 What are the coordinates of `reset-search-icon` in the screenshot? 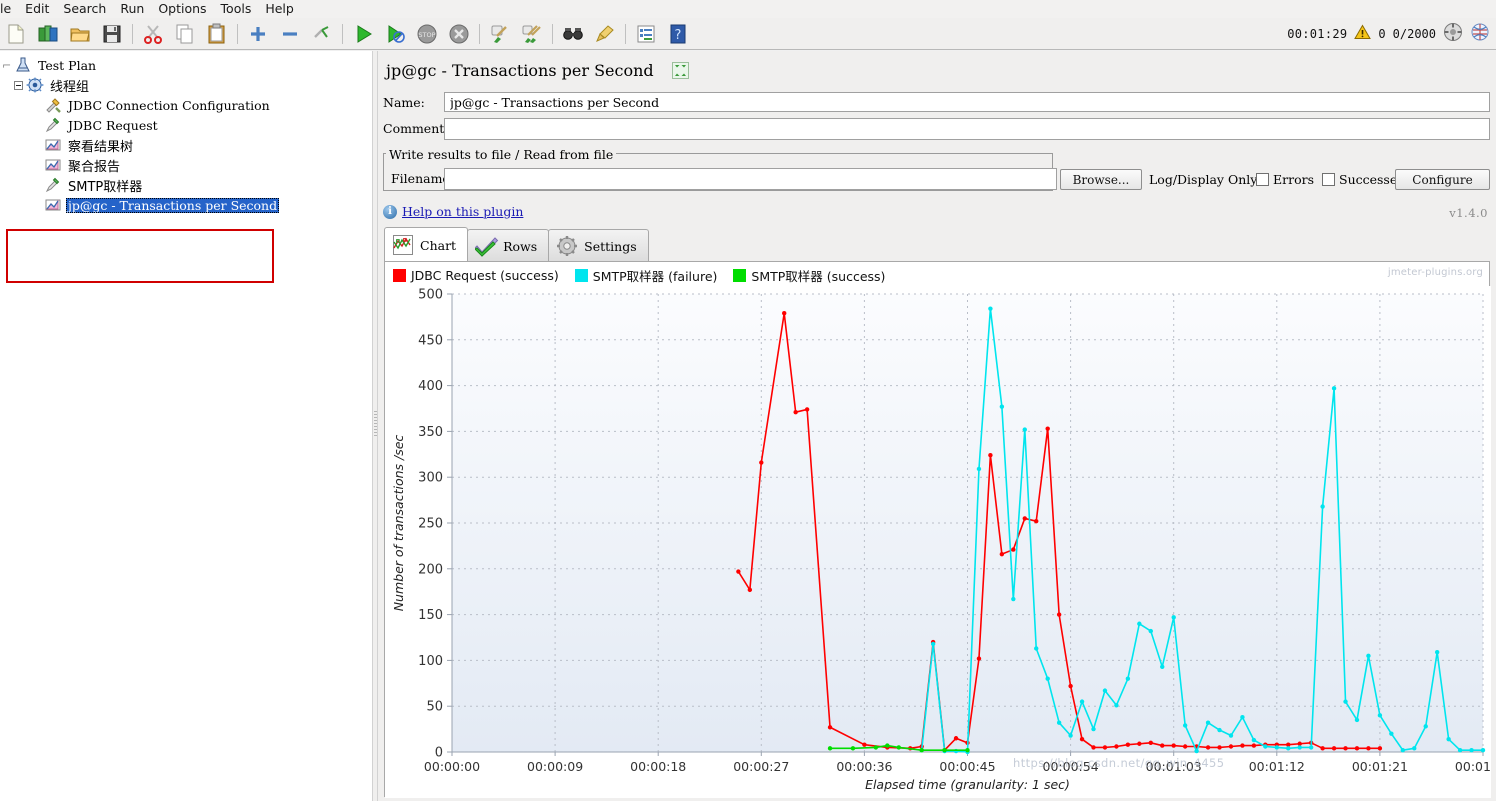 It's located at (605, 34).